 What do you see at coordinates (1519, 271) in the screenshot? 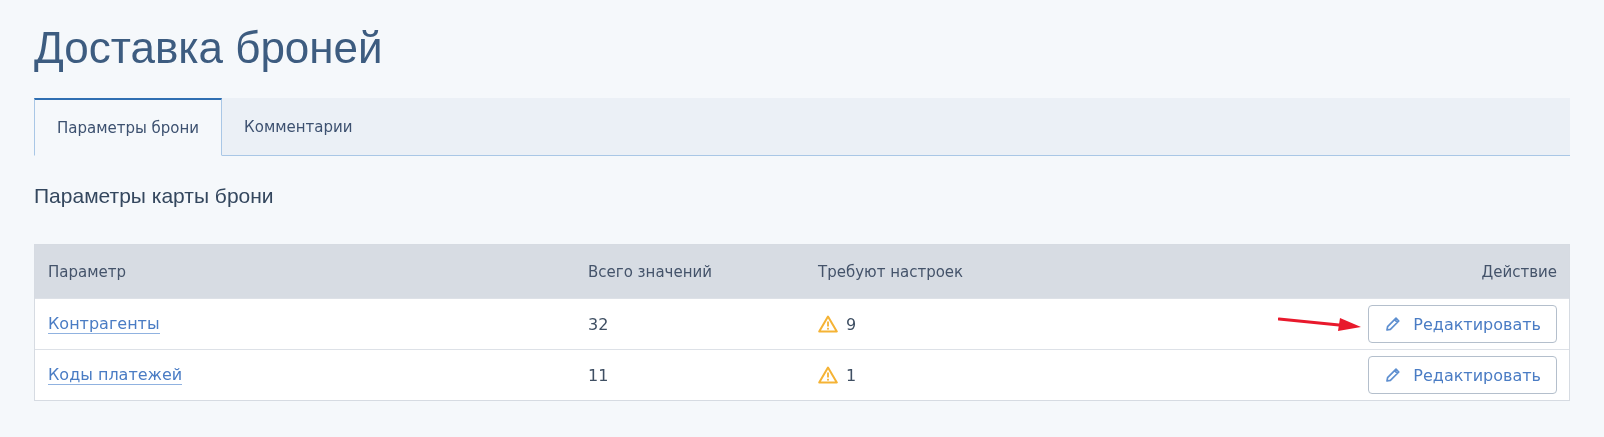
I see `column-header: Действие` at bounding box center [1519, 271].